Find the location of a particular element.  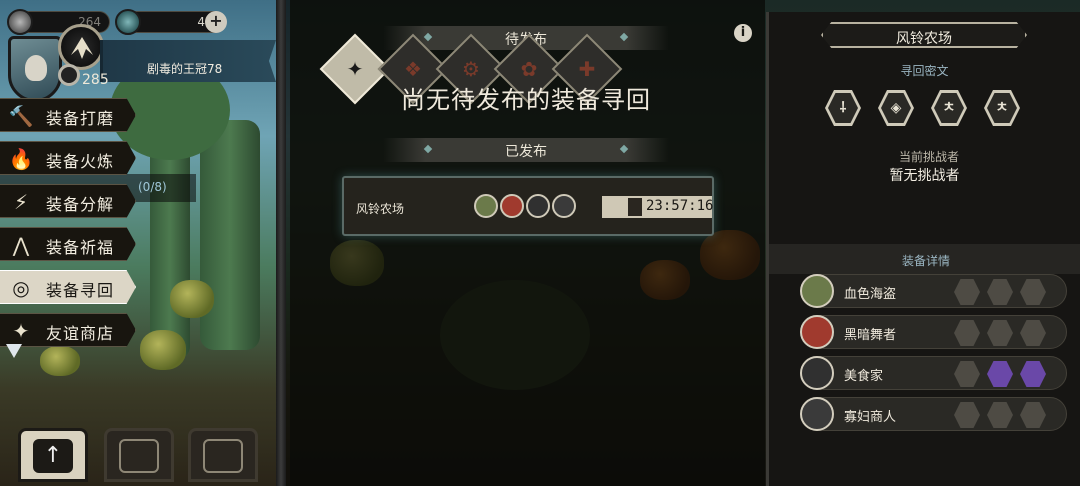

equip-header-band: 装备详情 is located at coordinates (924, 259).